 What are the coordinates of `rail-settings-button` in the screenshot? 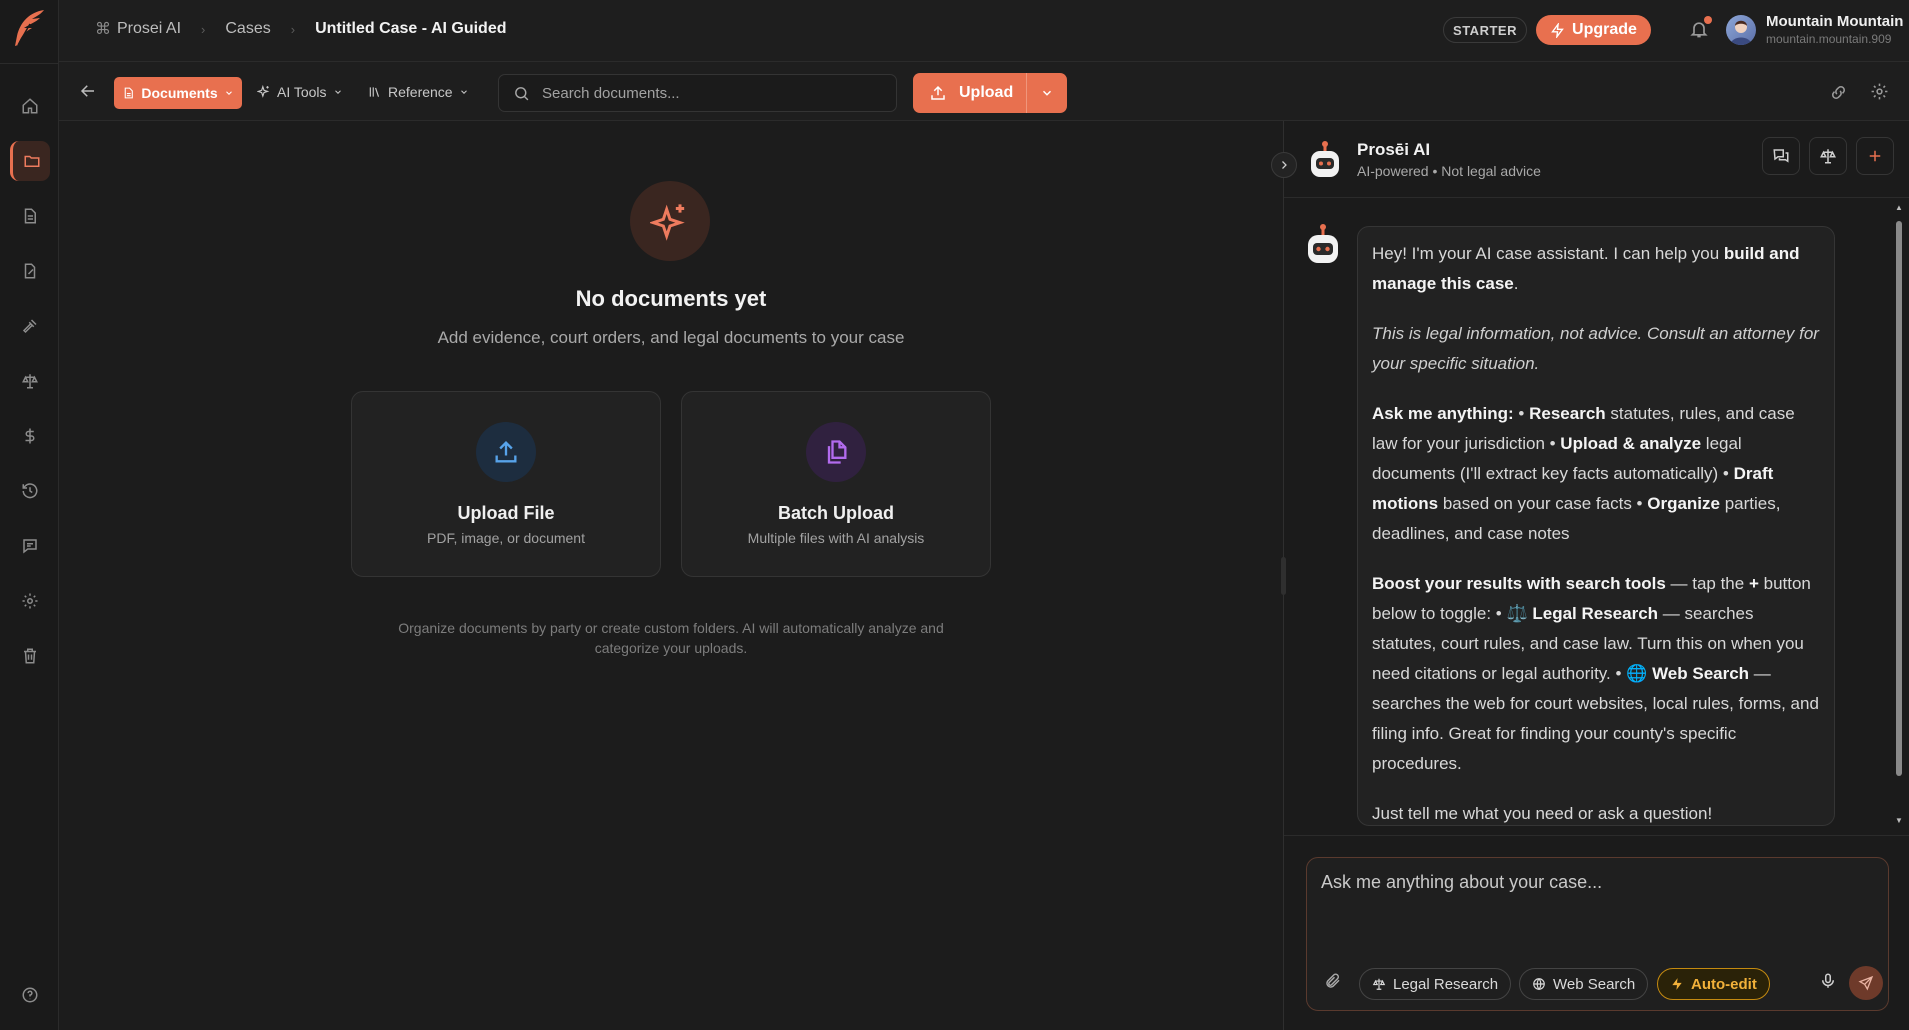 It's located at (30, 601).